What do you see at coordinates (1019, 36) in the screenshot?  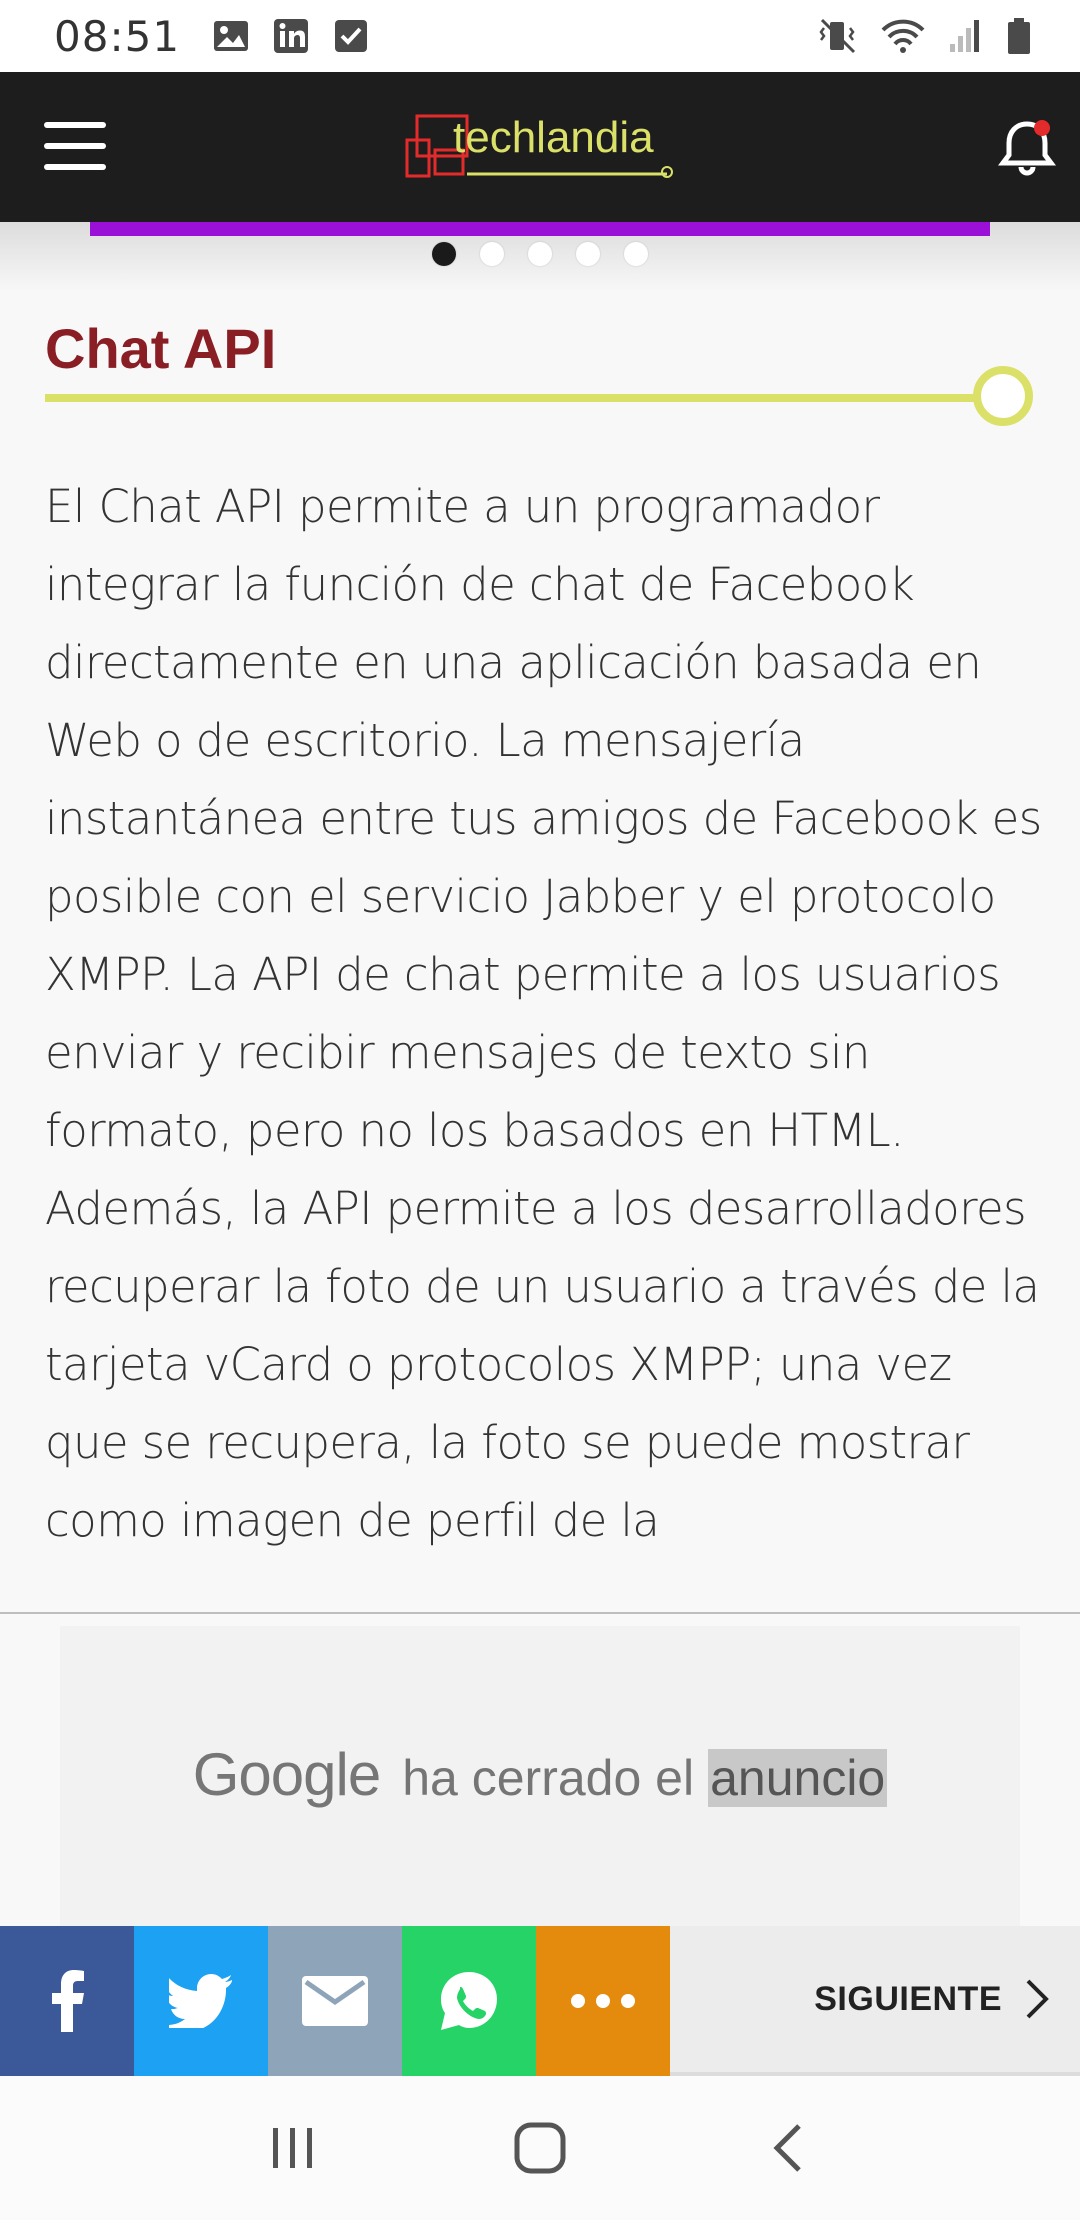 I see `battery-icon` at bounding box center [1019, 36].